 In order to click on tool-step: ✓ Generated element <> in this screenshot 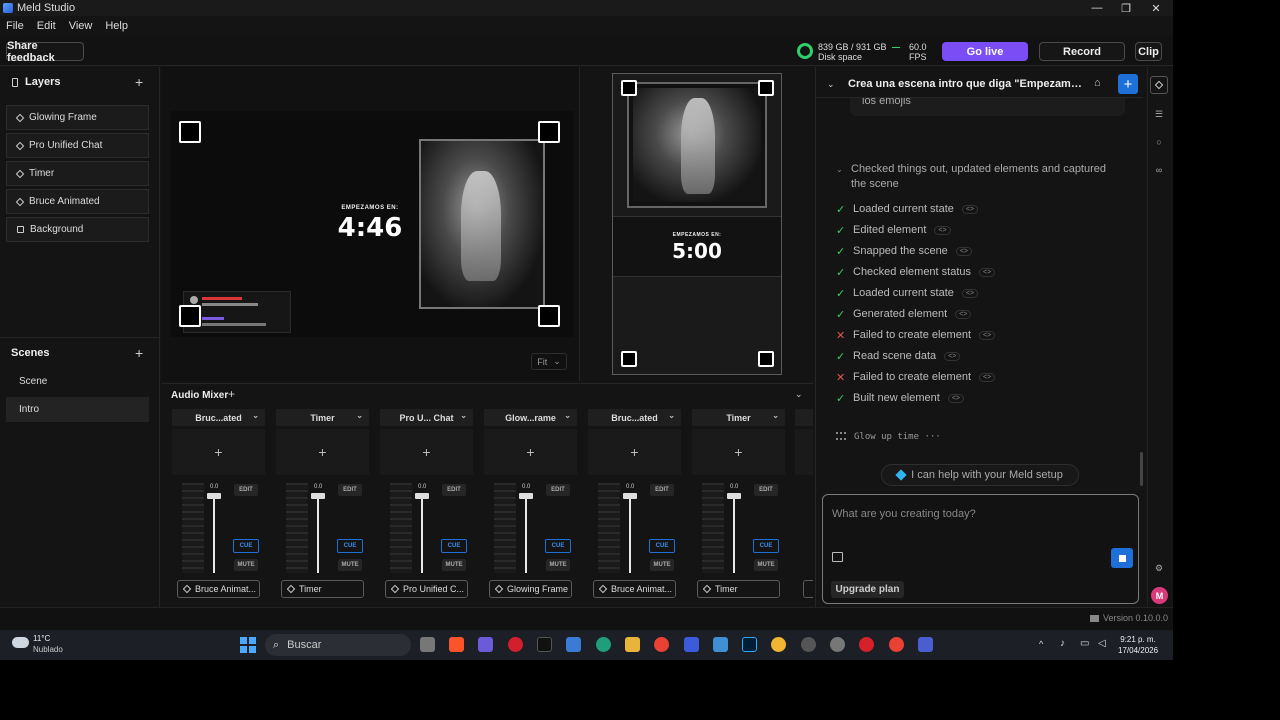, I will do `click(904, 314)`.